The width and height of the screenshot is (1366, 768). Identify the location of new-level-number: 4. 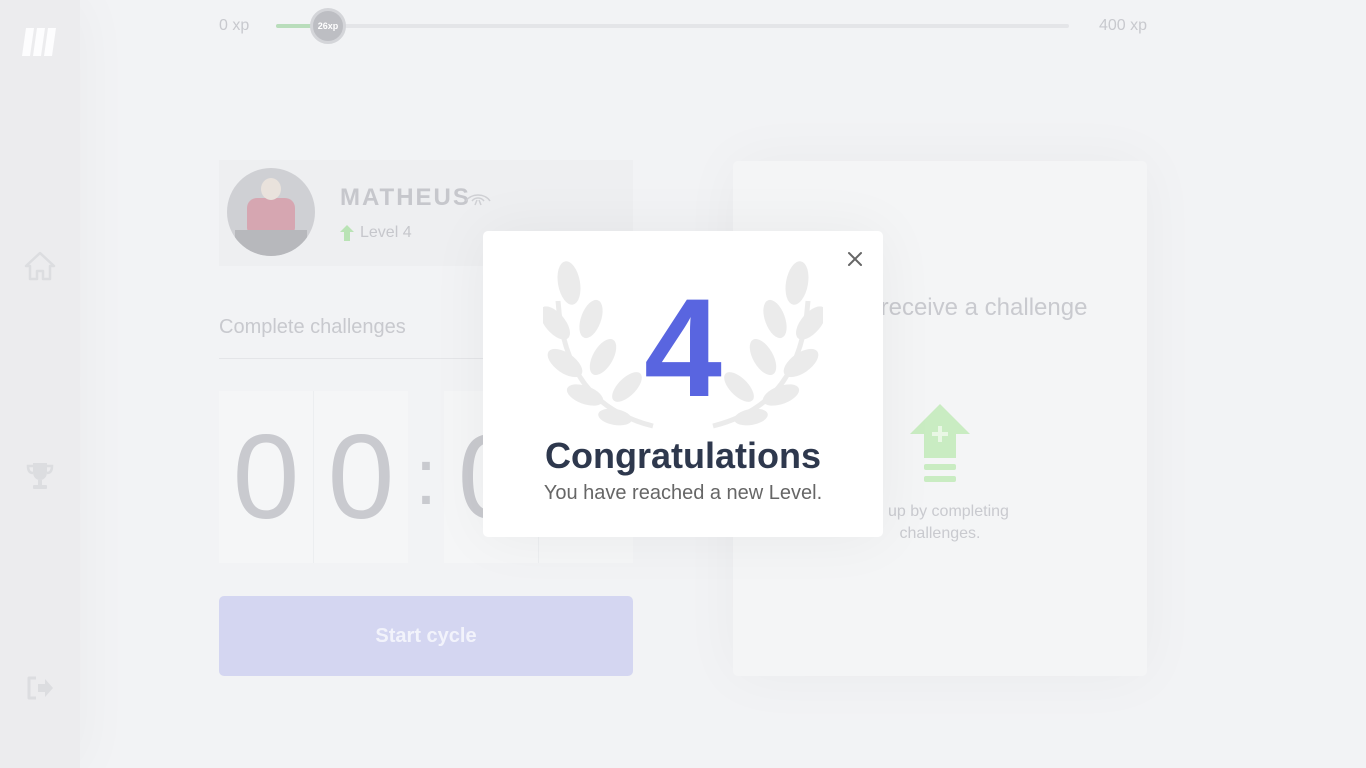
(683, 347).